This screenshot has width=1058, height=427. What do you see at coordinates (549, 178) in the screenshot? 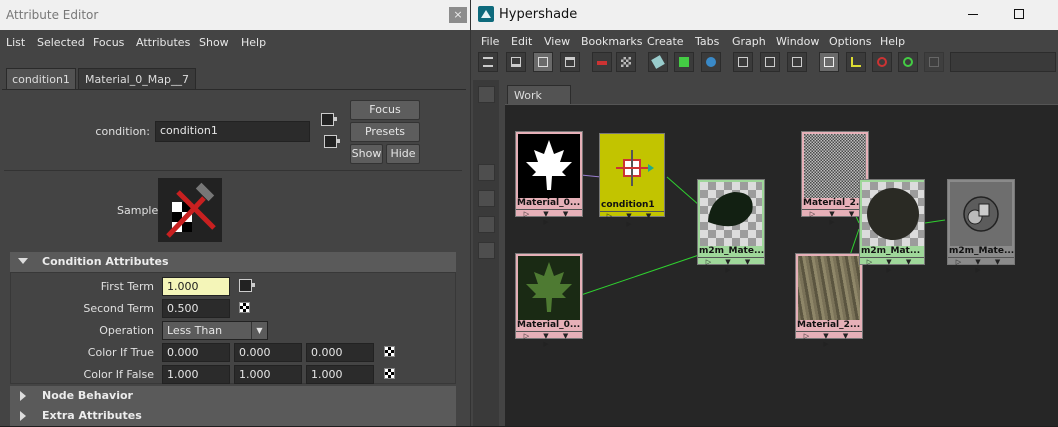
I see `material-node-leaf-mask: Material_0... ▷ ▼ ▼ ▶` at bounding box center [549, 178].